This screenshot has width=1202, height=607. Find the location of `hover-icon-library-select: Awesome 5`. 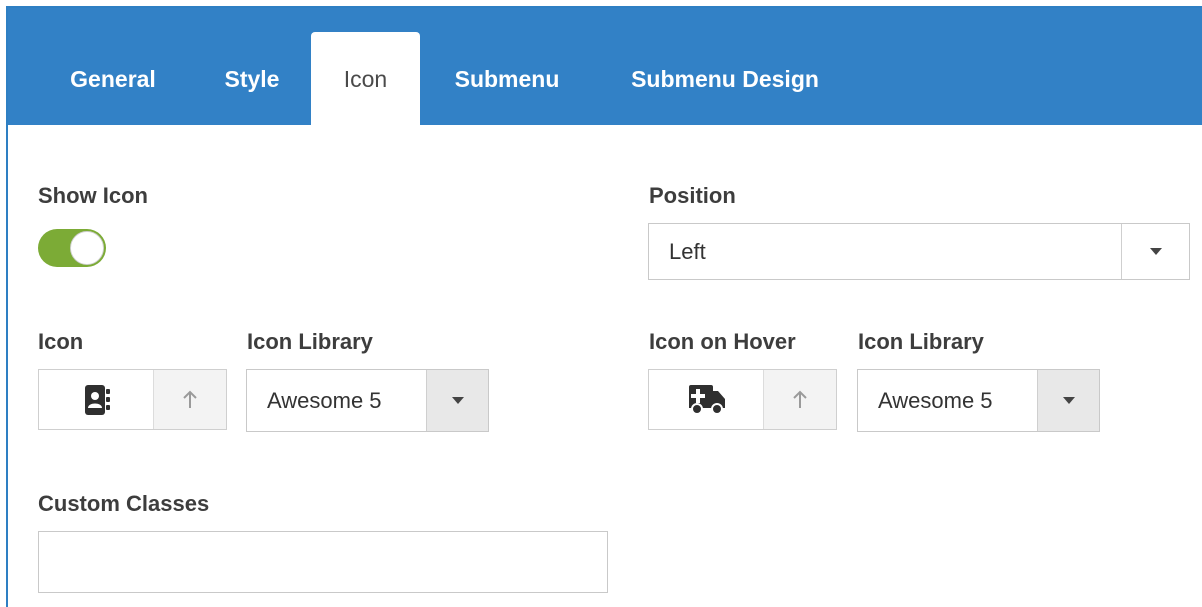

hover-icon-library-select: Awesome 5 is located at coordinates (978, 400).